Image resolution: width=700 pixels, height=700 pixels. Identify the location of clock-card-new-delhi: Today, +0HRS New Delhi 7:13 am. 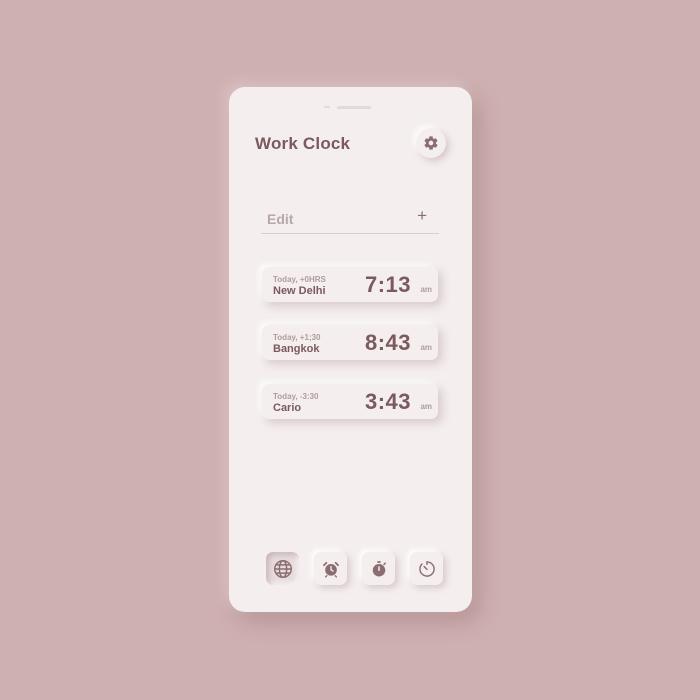
(350, 284).